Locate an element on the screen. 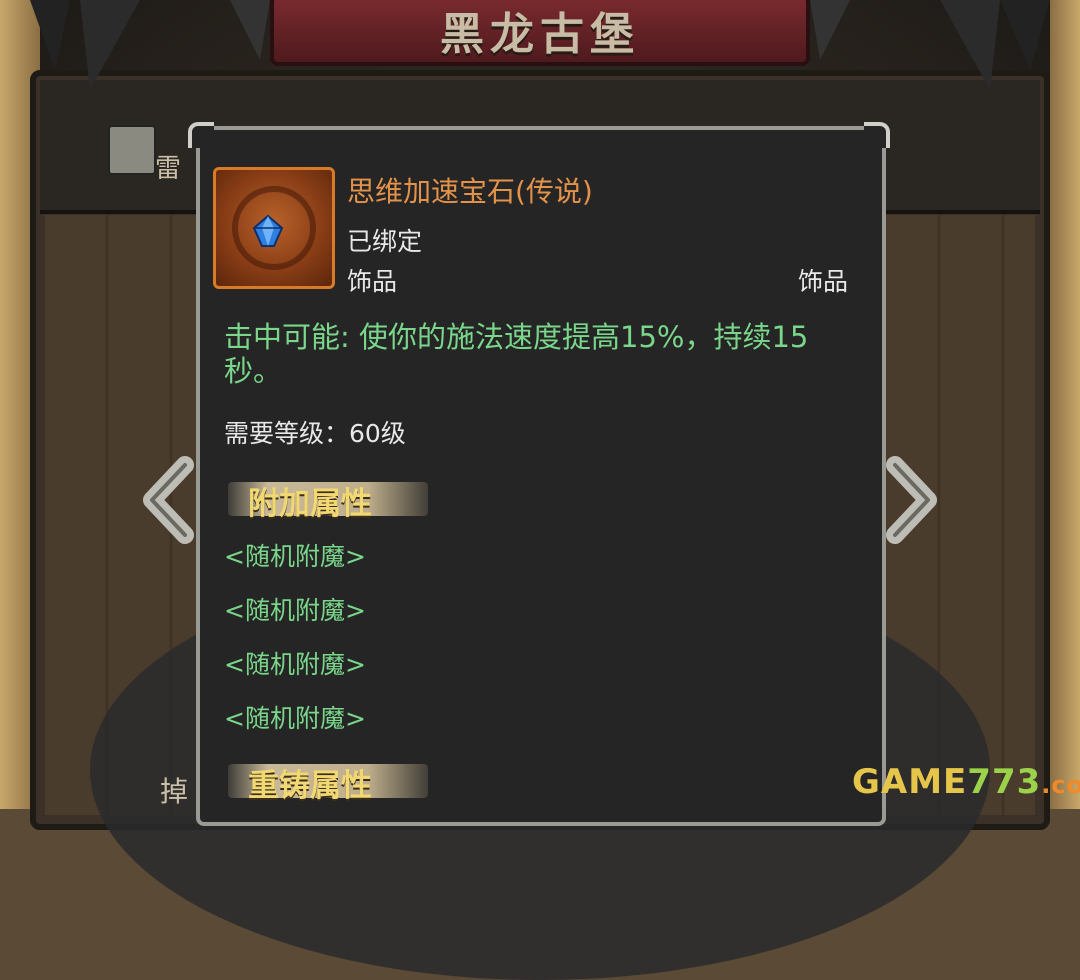  blue-gem-icon is located at coordinates (268, 230).